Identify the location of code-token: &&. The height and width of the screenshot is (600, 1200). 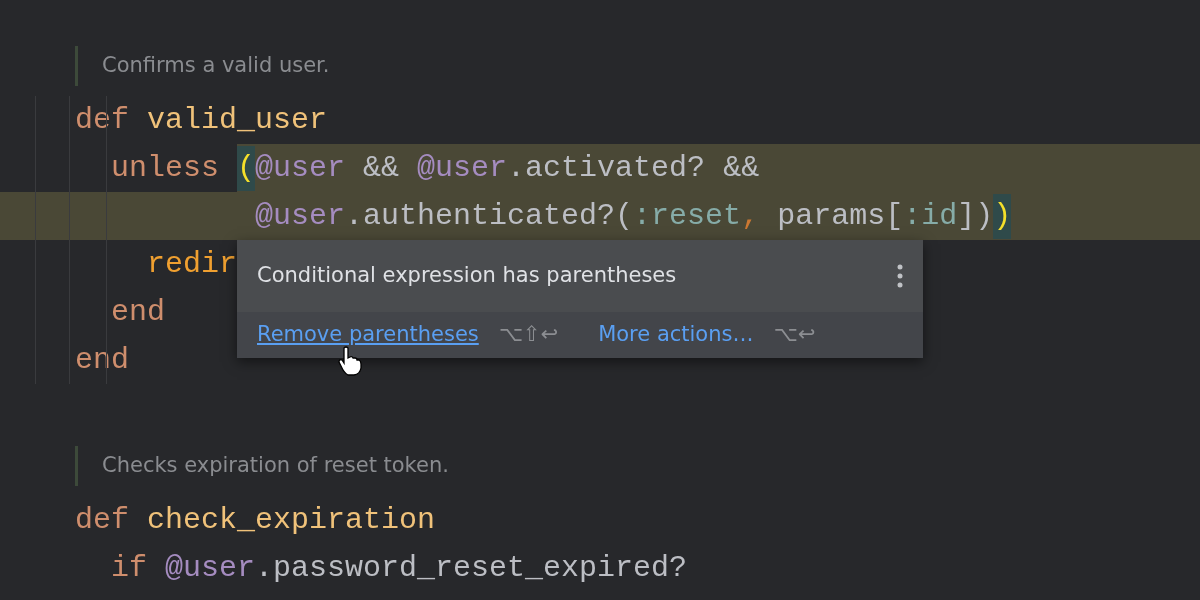
(381, 168).